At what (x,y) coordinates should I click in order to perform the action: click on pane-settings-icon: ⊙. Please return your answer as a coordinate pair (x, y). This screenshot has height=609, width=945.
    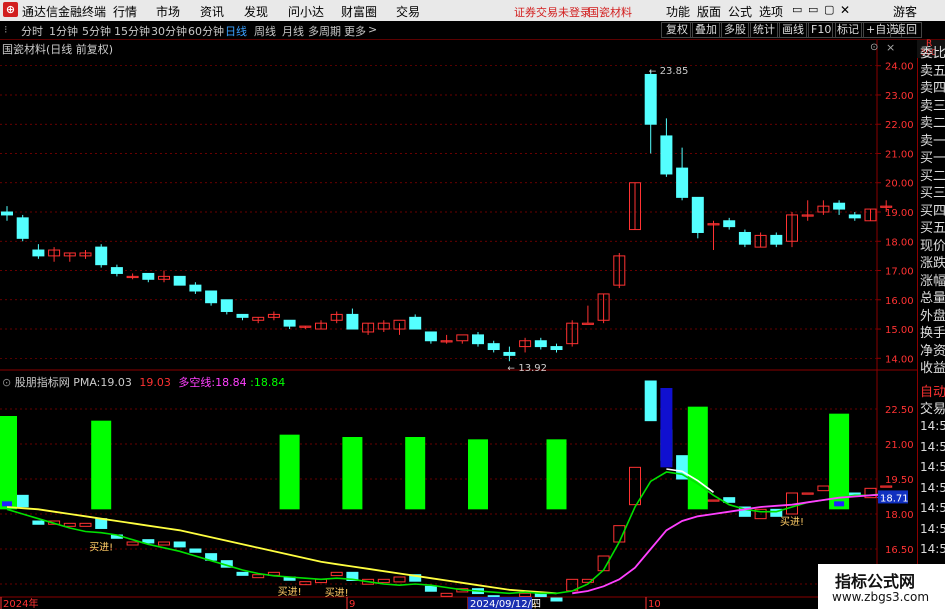
    Looking at the image, I should click on (874, 47).